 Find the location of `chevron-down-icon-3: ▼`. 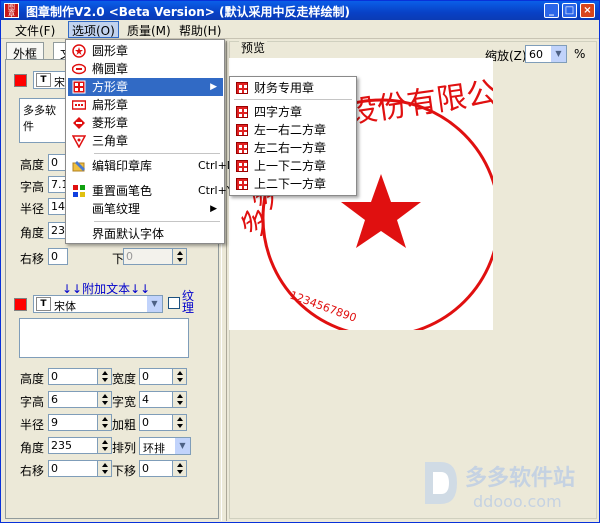

chevron-down-icon-3: ▼ is located at coordinates (558, 54).